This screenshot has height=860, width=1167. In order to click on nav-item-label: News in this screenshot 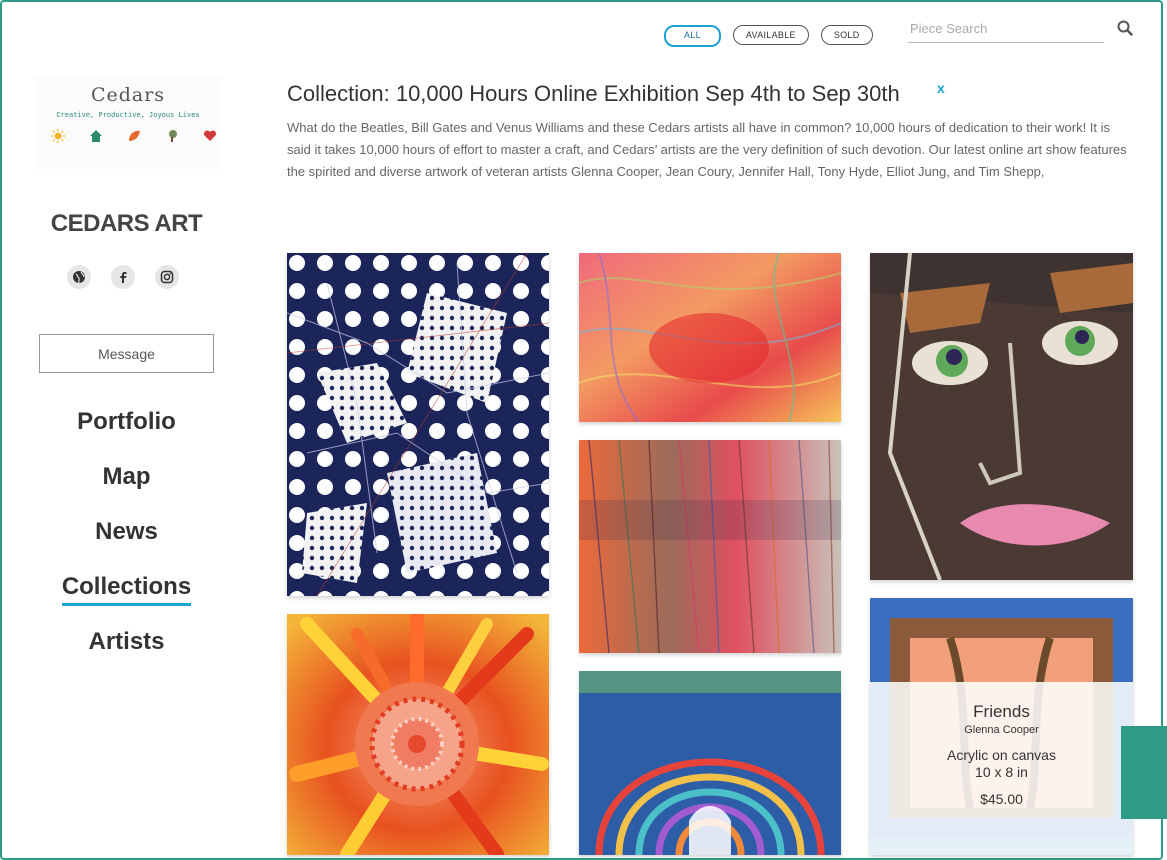, I will do `click(126, 531)`.